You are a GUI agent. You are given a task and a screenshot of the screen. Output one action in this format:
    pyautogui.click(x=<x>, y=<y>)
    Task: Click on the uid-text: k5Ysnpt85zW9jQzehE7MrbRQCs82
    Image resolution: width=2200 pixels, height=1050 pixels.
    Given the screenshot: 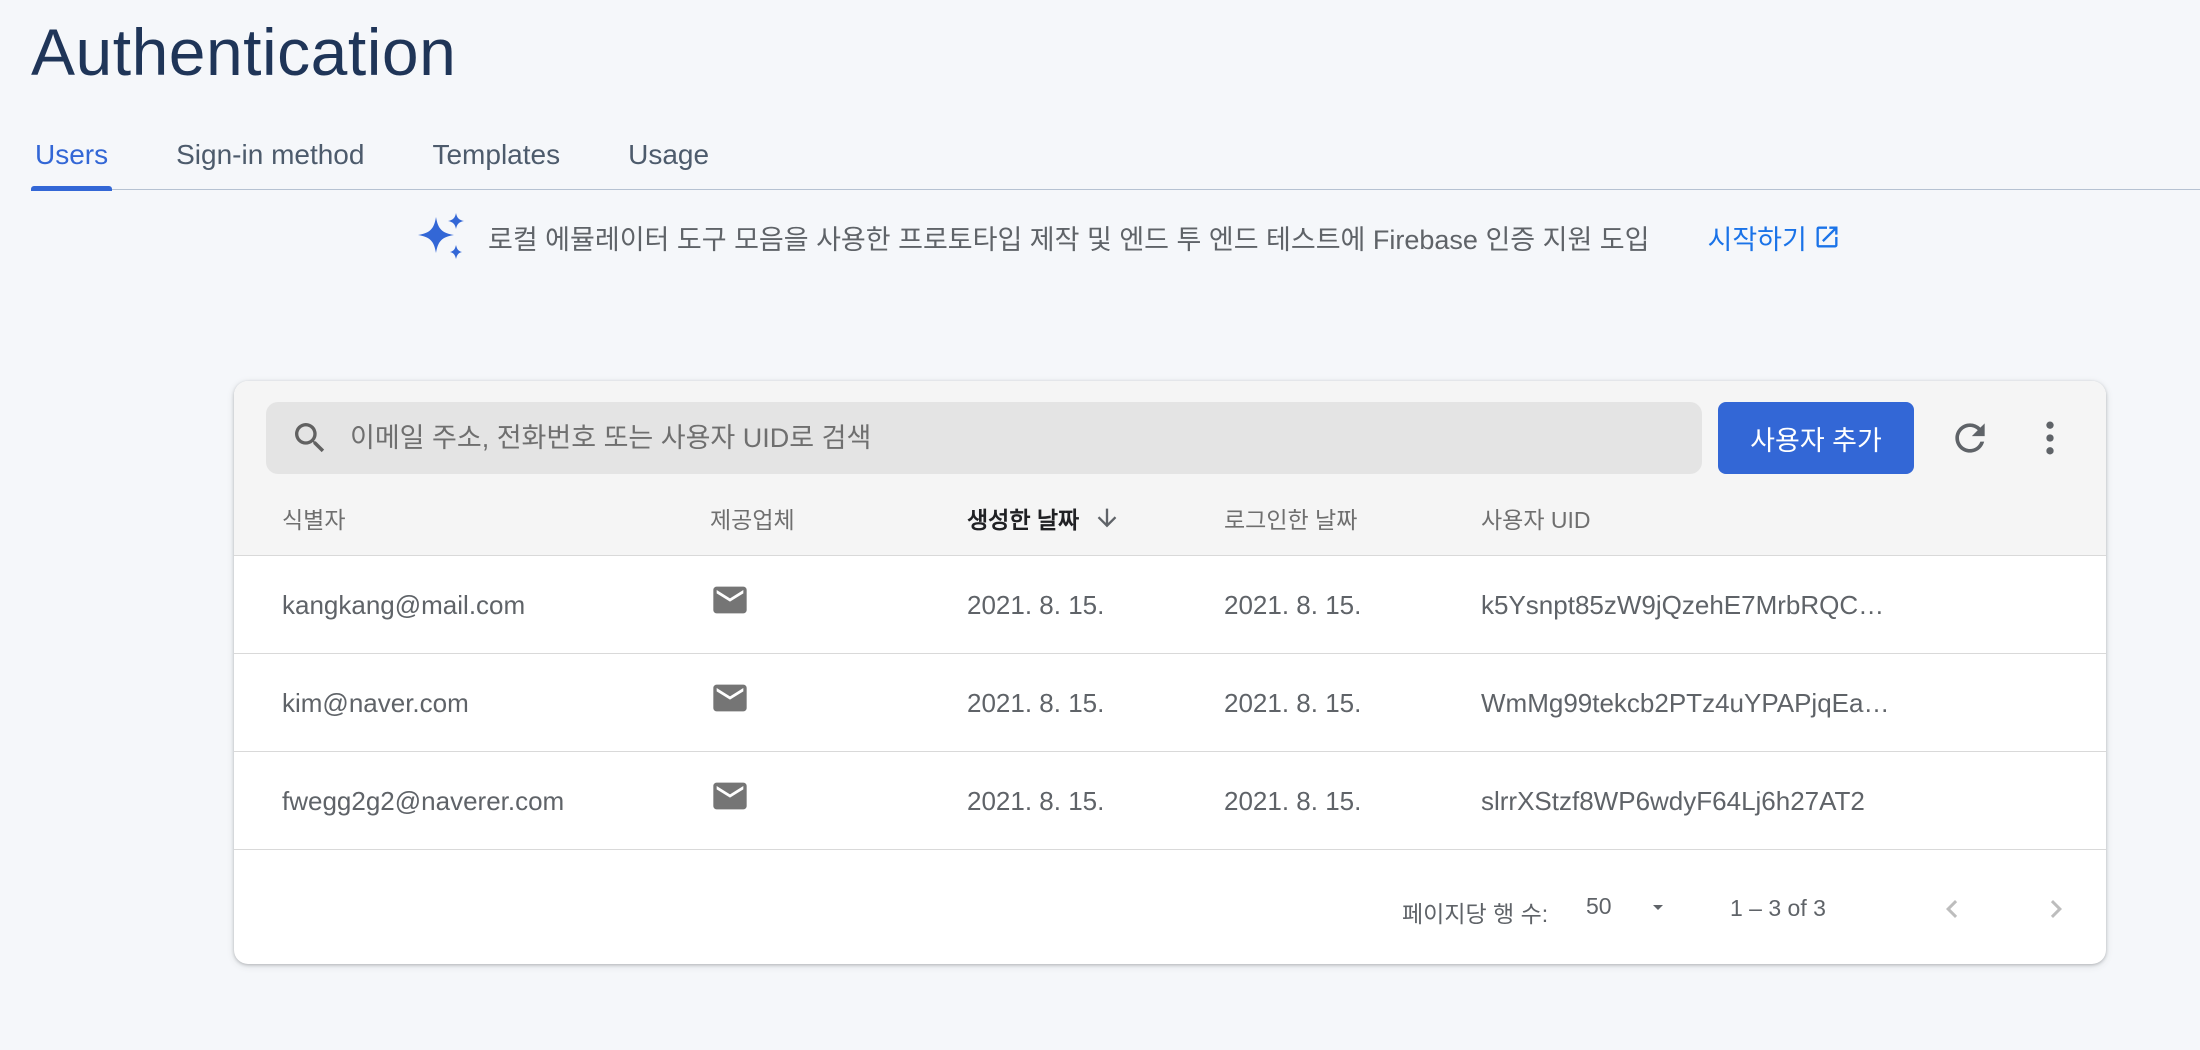 What is the action you would take?
    pyautogui.click(x=1686, y=605)
    